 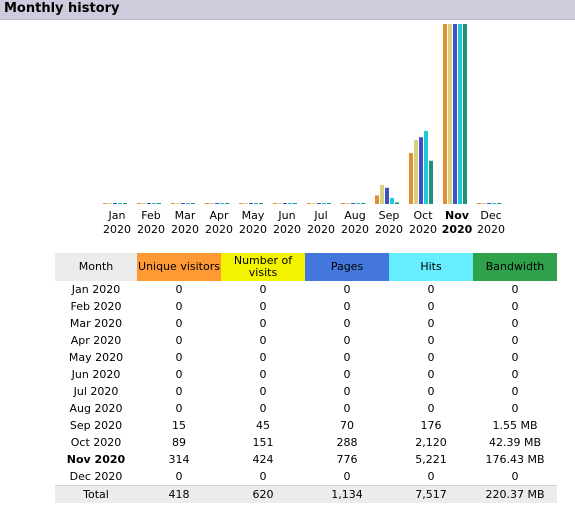 What do you see at coordinates (515, 267) in the screenshot?
I see `column-header-bandwidth: Bandwidth` at bounding box center [515, 267].